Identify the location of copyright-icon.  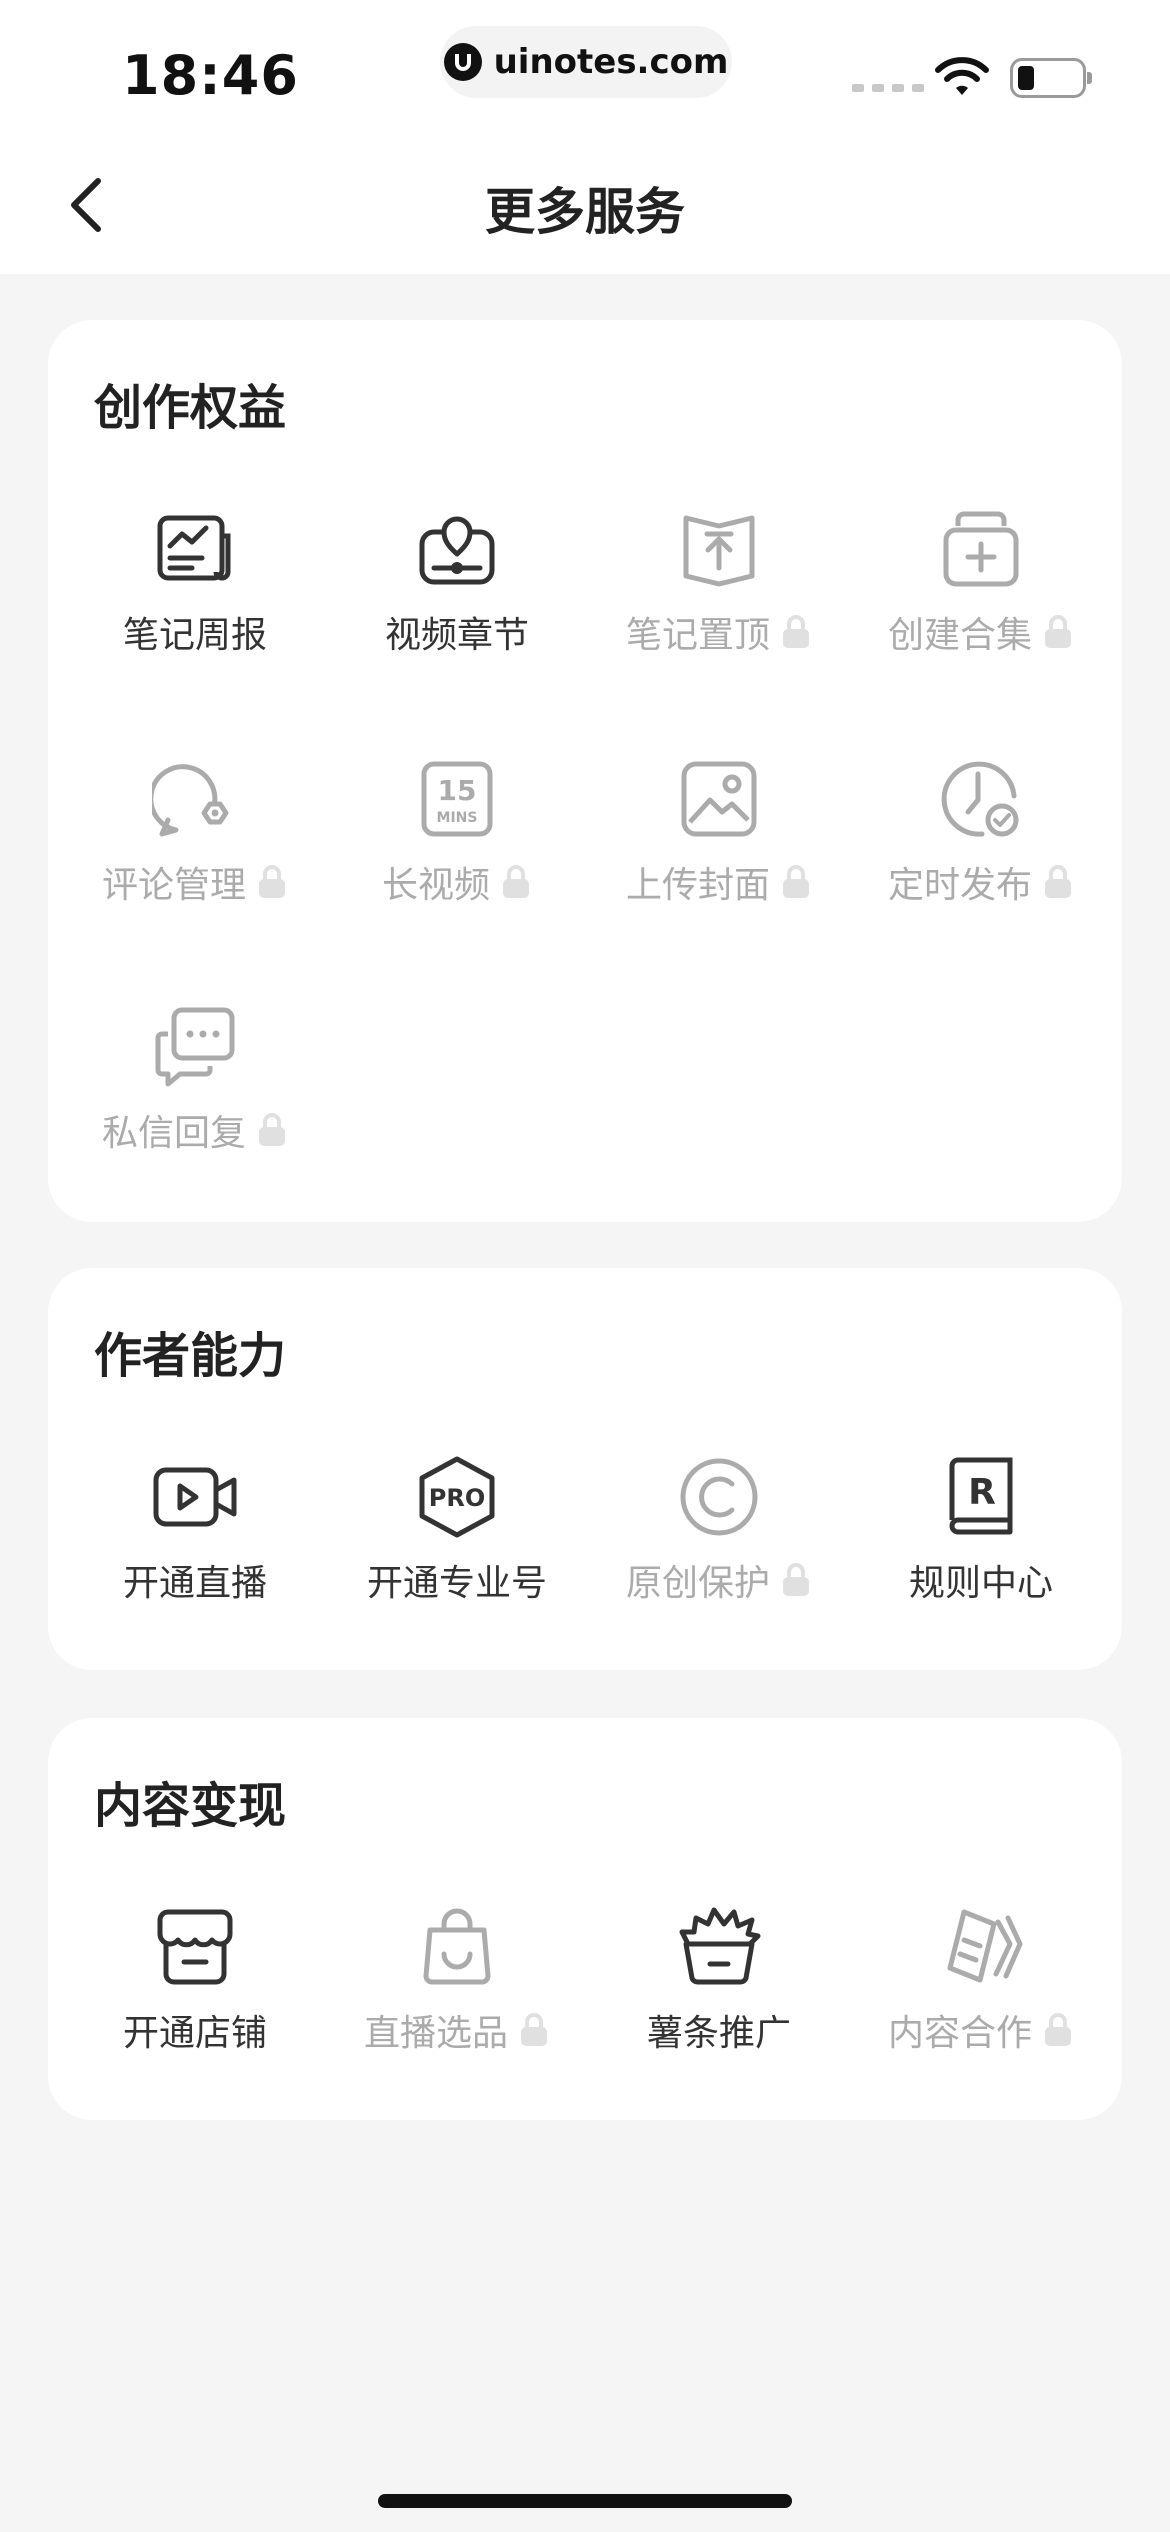
(719, 1497).